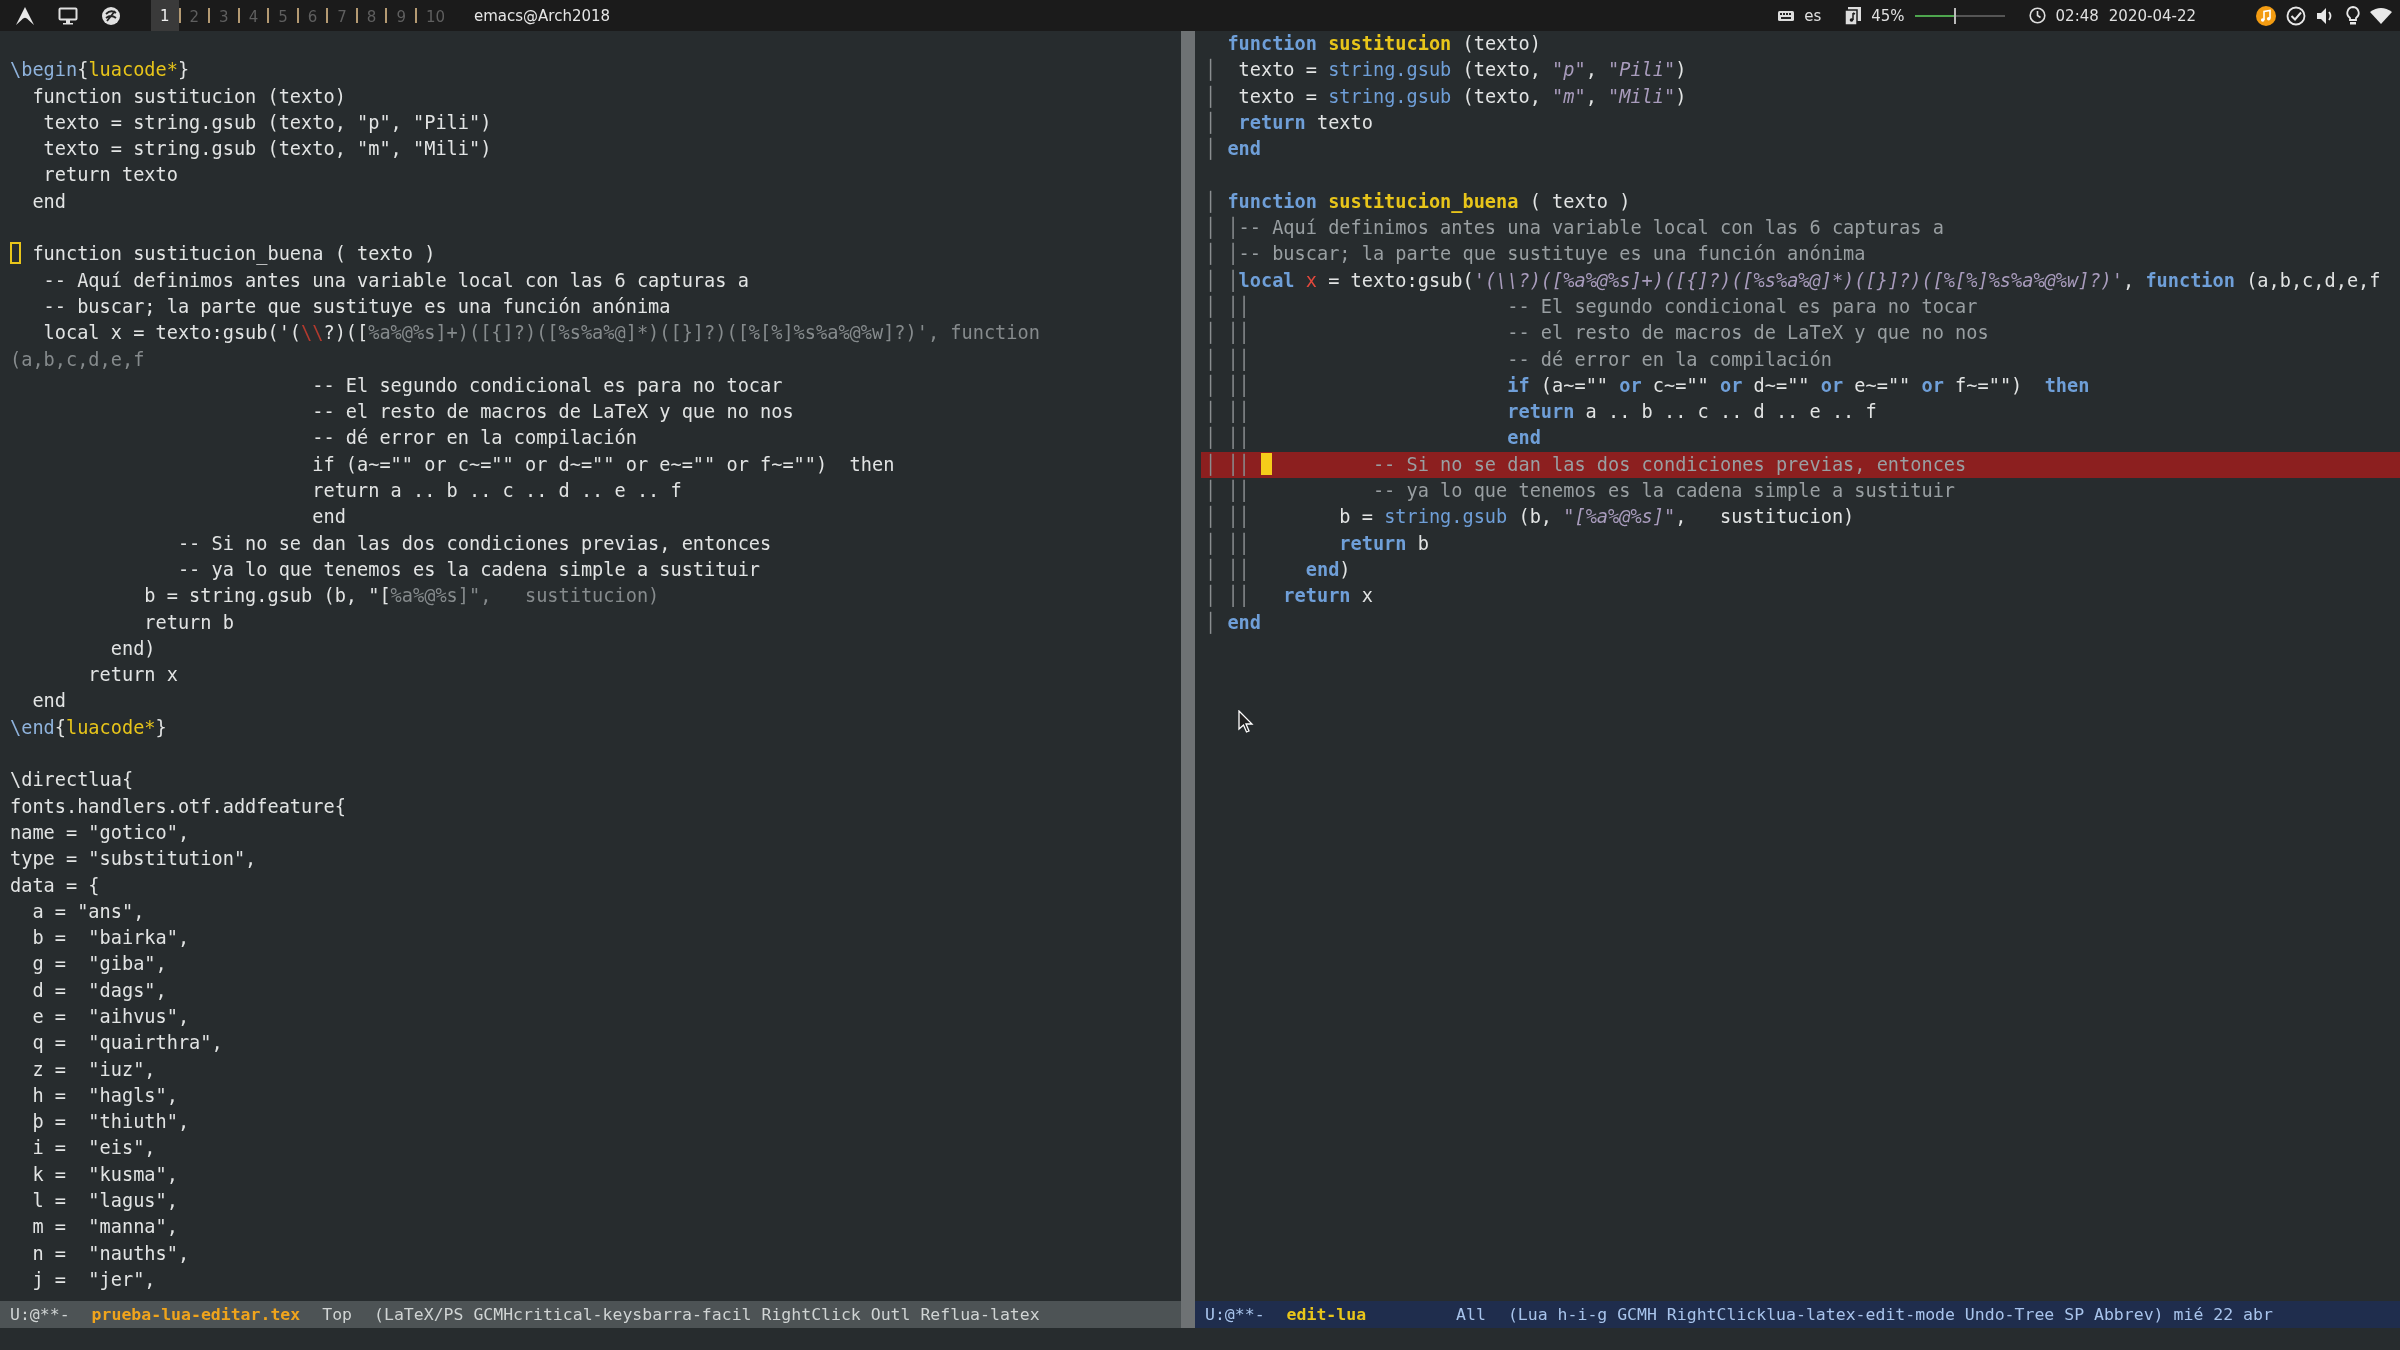 This screenshot has width=2400, height=1350. I want to click on clock-time: 02:48, so click(2077, 15).